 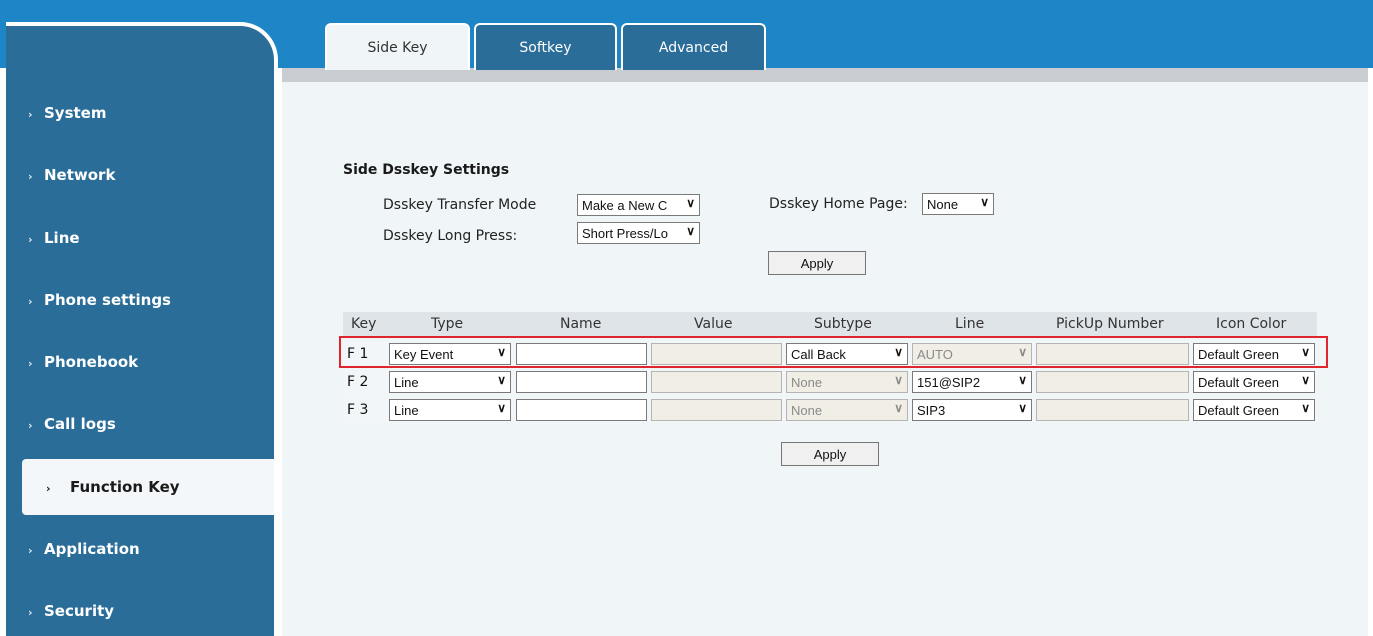 What do you see at coordinates (358, 410) in the screenshot?
I see `row-key: F 3` at bounding box center [358, 410].